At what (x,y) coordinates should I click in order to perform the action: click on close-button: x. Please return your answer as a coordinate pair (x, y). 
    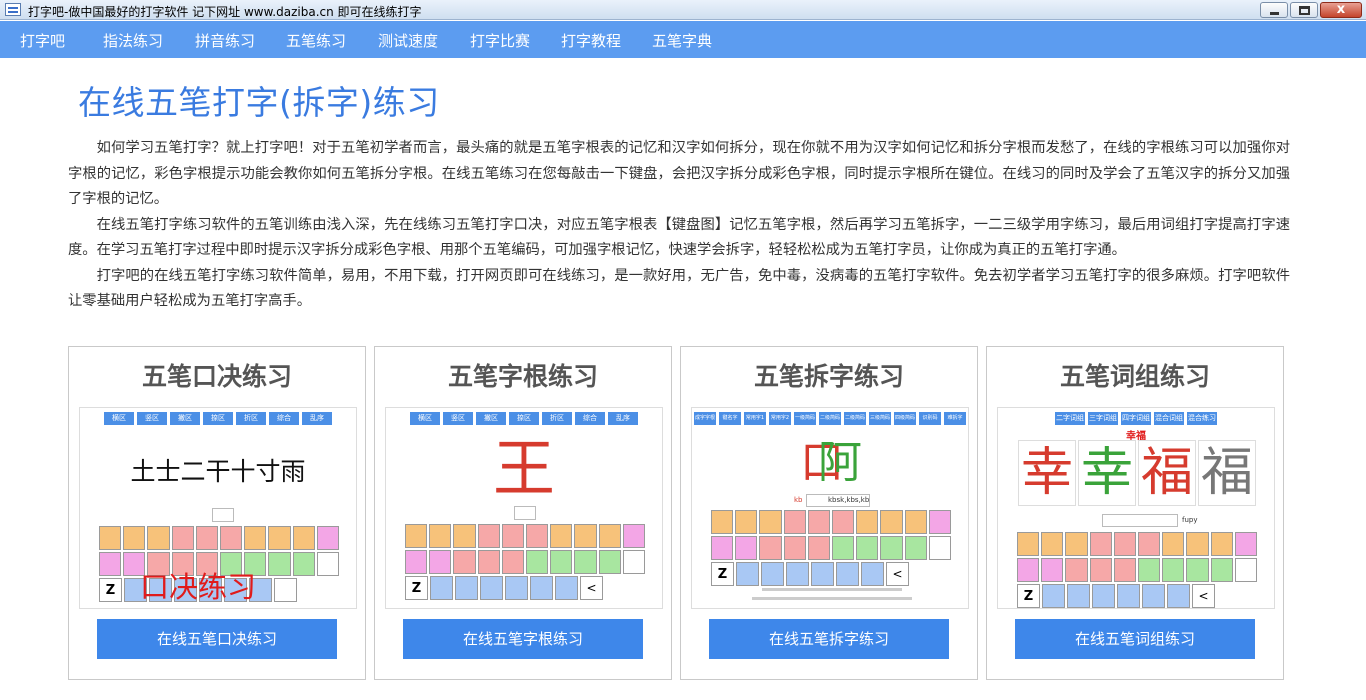
    Looking at the image, I should click on (1341, 10).